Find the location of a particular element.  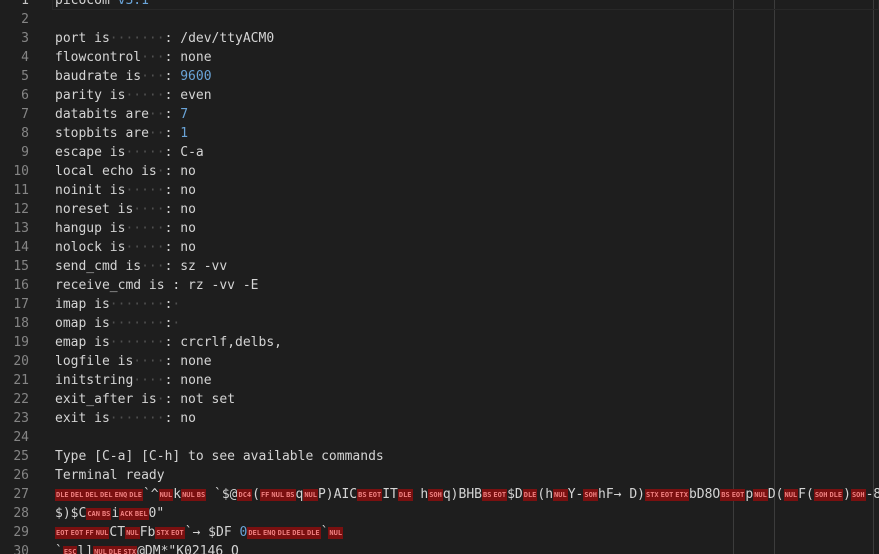

code-line: 18 omap is·······:· is located at coordinates (439, 323).